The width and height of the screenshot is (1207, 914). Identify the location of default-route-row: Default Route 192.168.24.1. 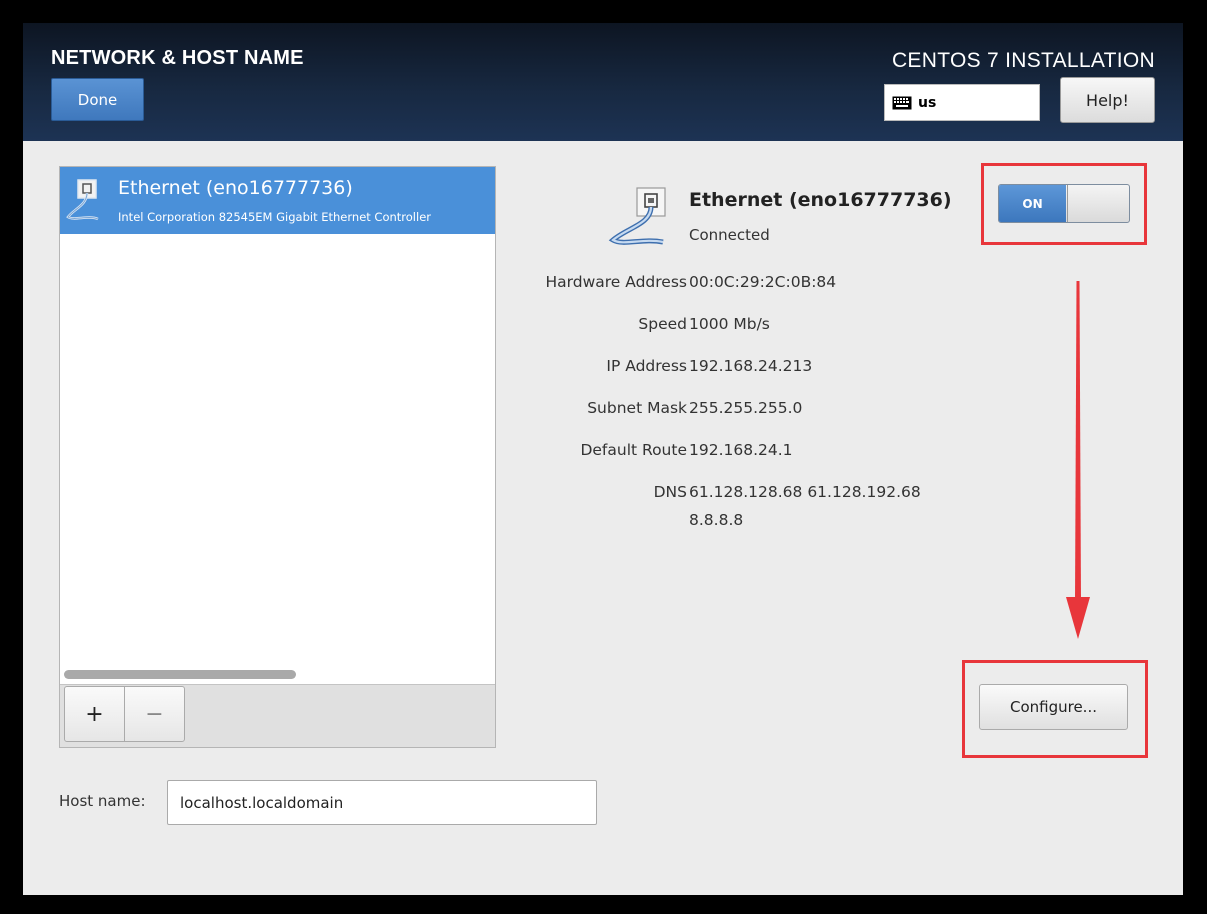
(723, 451).